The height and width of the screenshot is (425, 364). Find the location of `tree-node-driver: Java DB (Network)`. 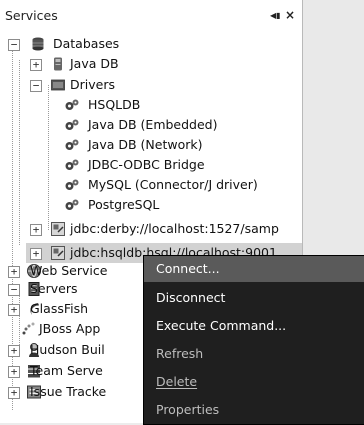

tree-node-driver: Java DB (Network) is located at coordinates (151, 145).